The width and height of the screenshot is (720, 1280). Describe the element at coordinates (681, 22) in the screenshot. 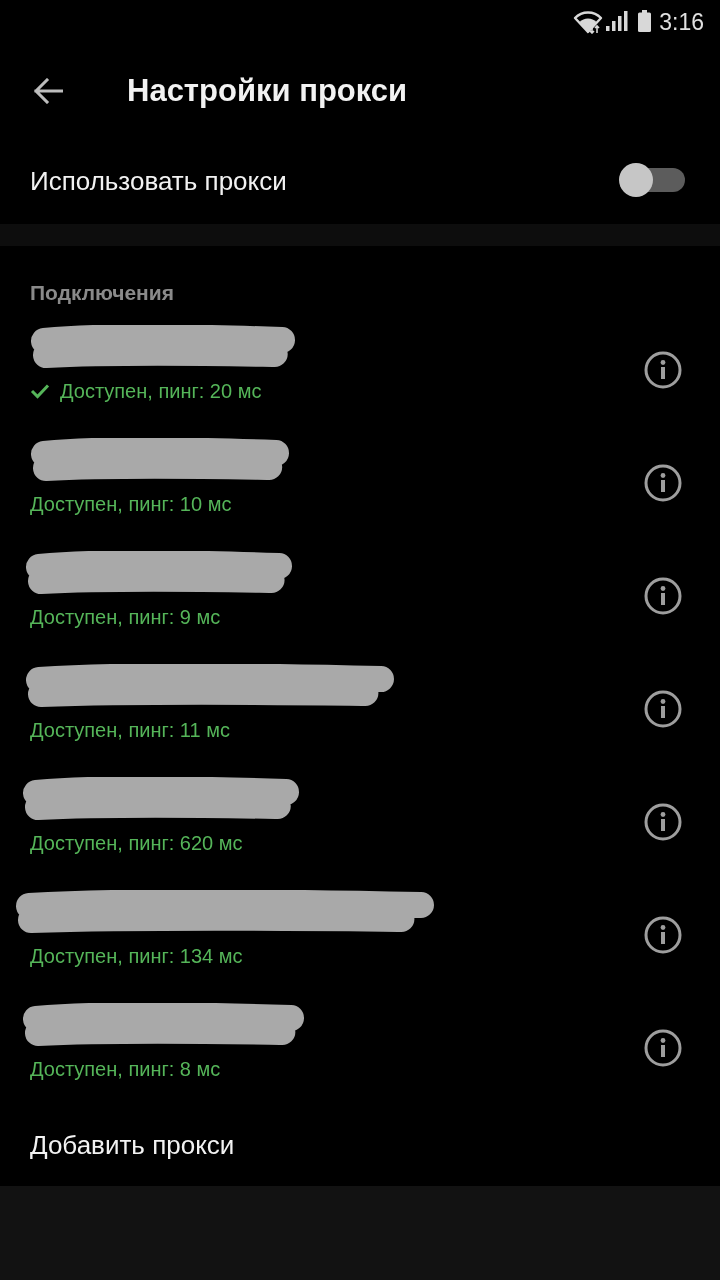

I see `clock-time: 3:16` at that location.